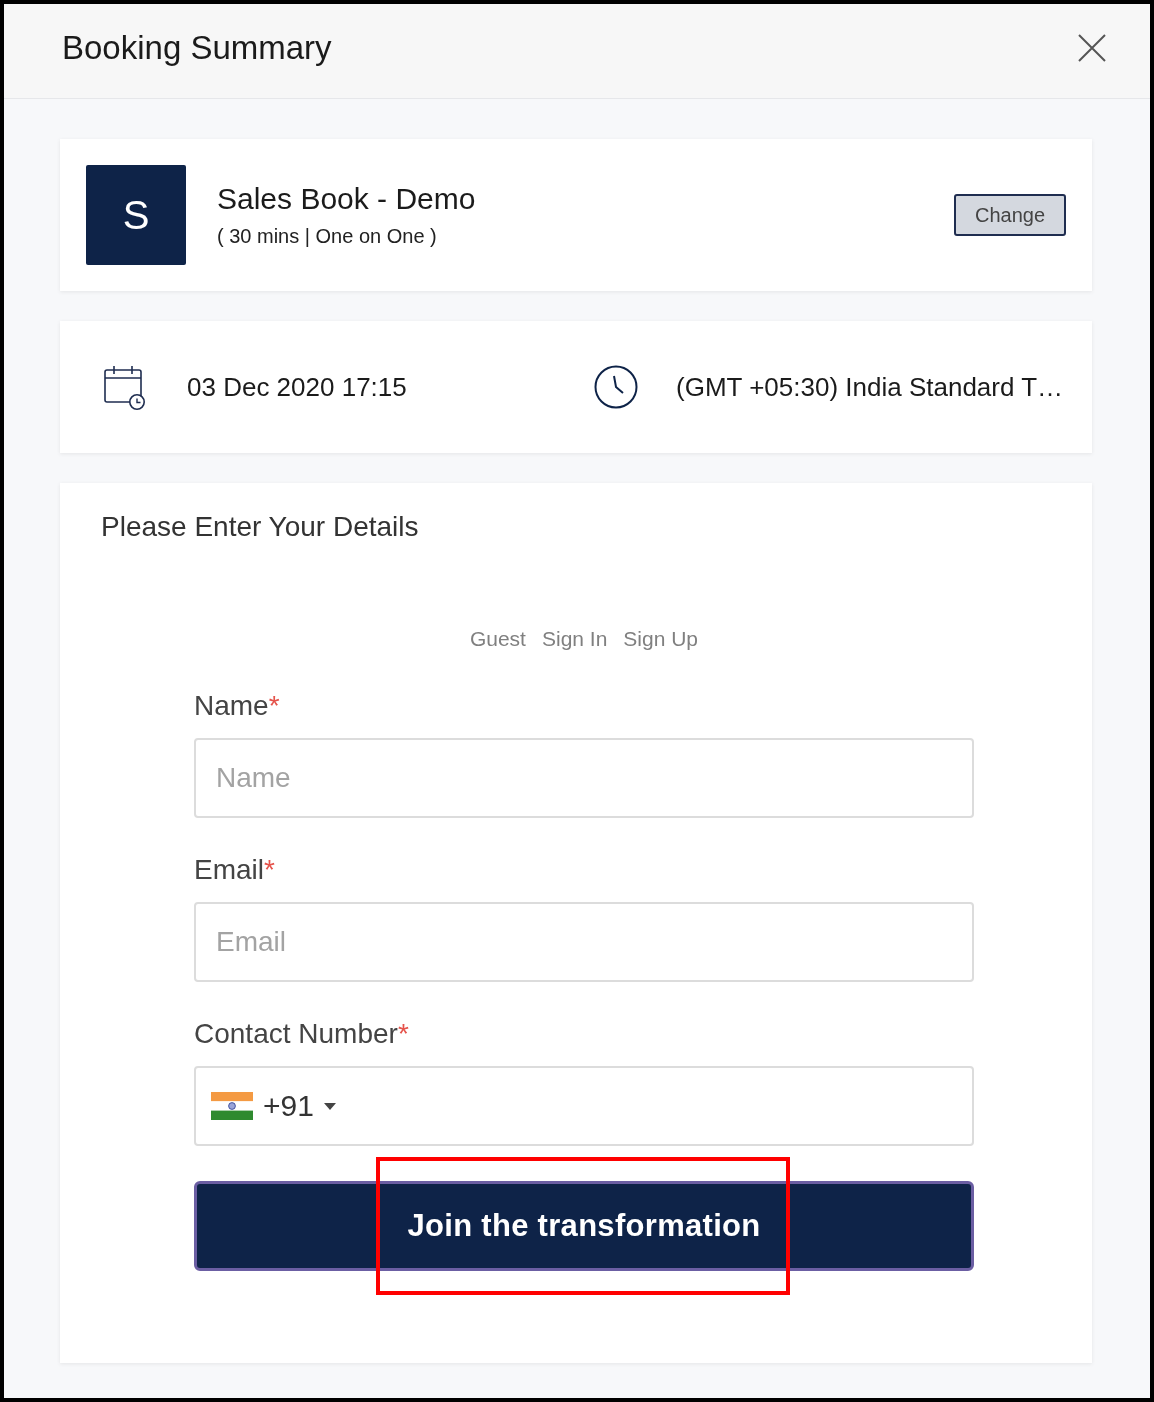  I want to click on field-label: Contact Number*, so click(301, 1034).